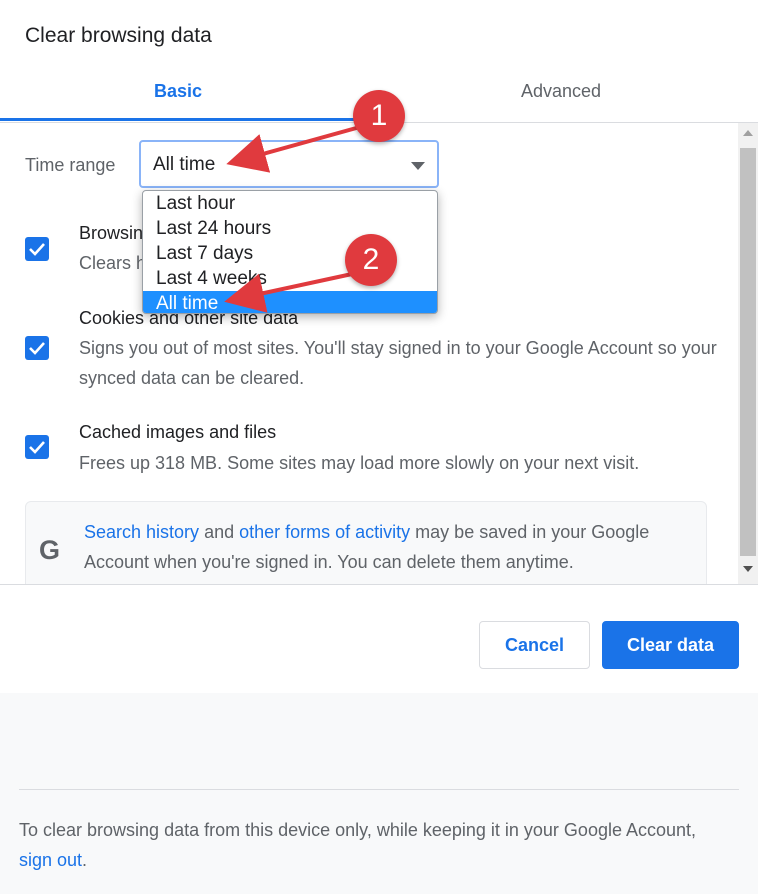  What do you see at coordinates (50, 860) in the screenshot?
I see `sign-out-link: sign out` at bounding box center [50, 860].